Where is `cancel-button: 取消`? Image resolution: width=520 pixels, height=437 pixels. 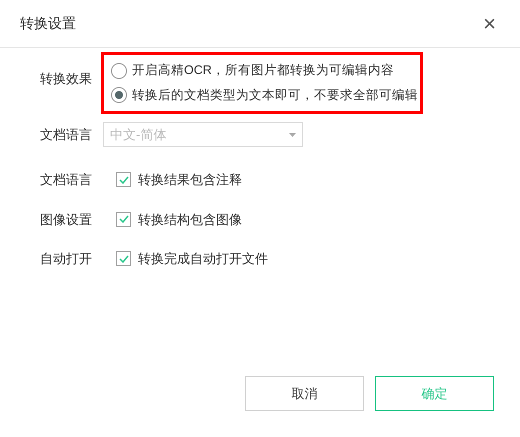
cancel-button: 取消 is located at coordinates (304, 393).